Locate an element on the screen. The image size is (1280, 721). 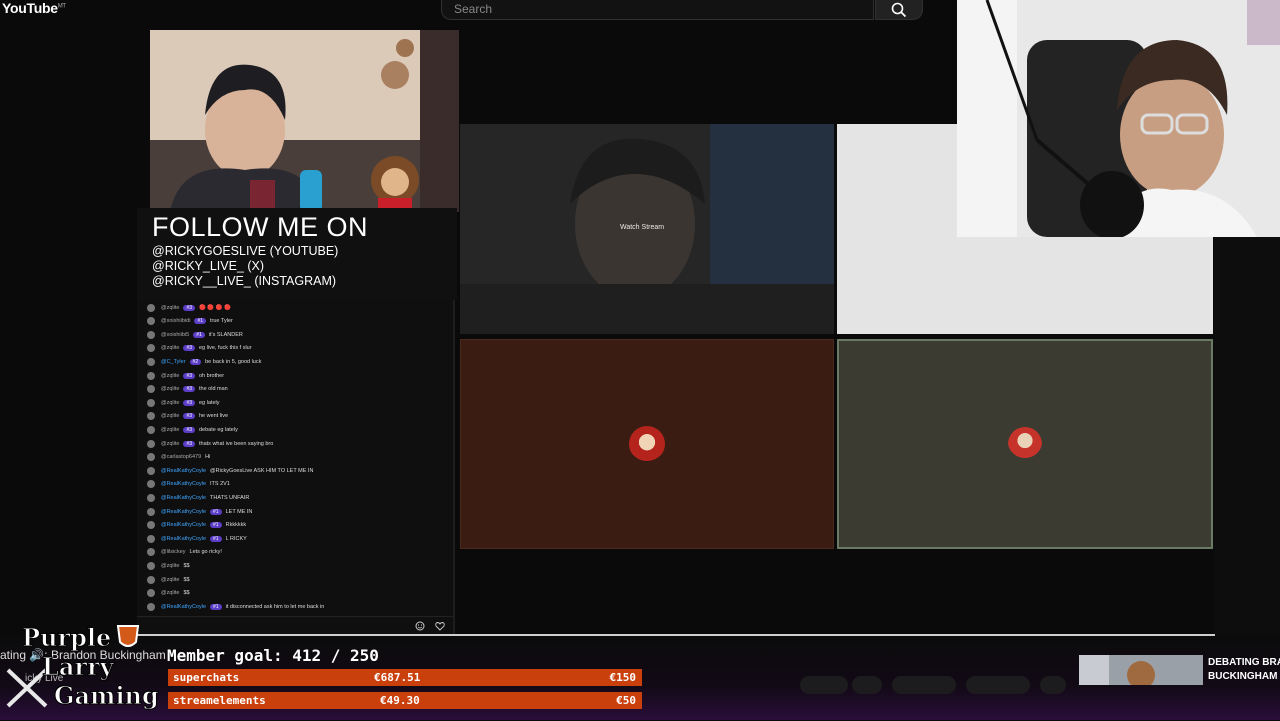
chat-message: @RealKathyCoyle THATS UNFAIR is located at coordinates (198, 497).